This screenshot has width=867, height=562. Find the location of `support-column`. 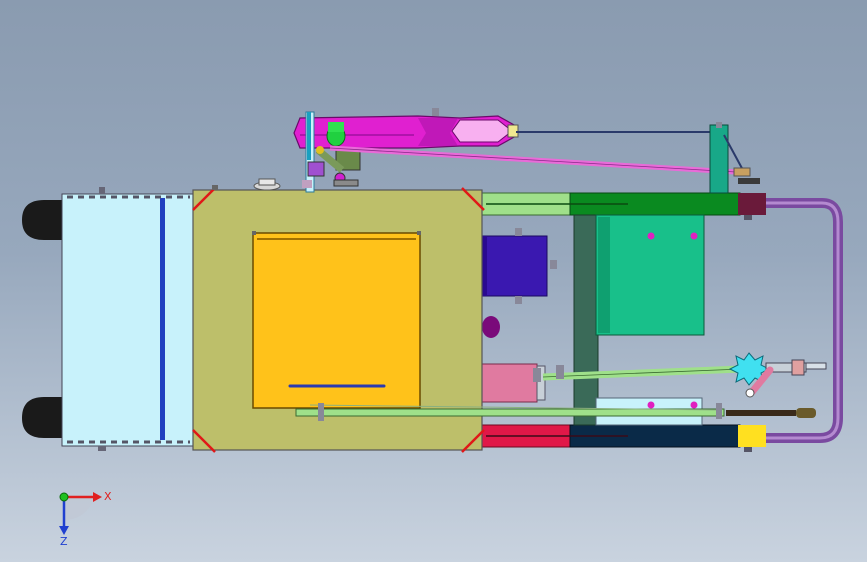

support-column is located at coordinates (586, 320).